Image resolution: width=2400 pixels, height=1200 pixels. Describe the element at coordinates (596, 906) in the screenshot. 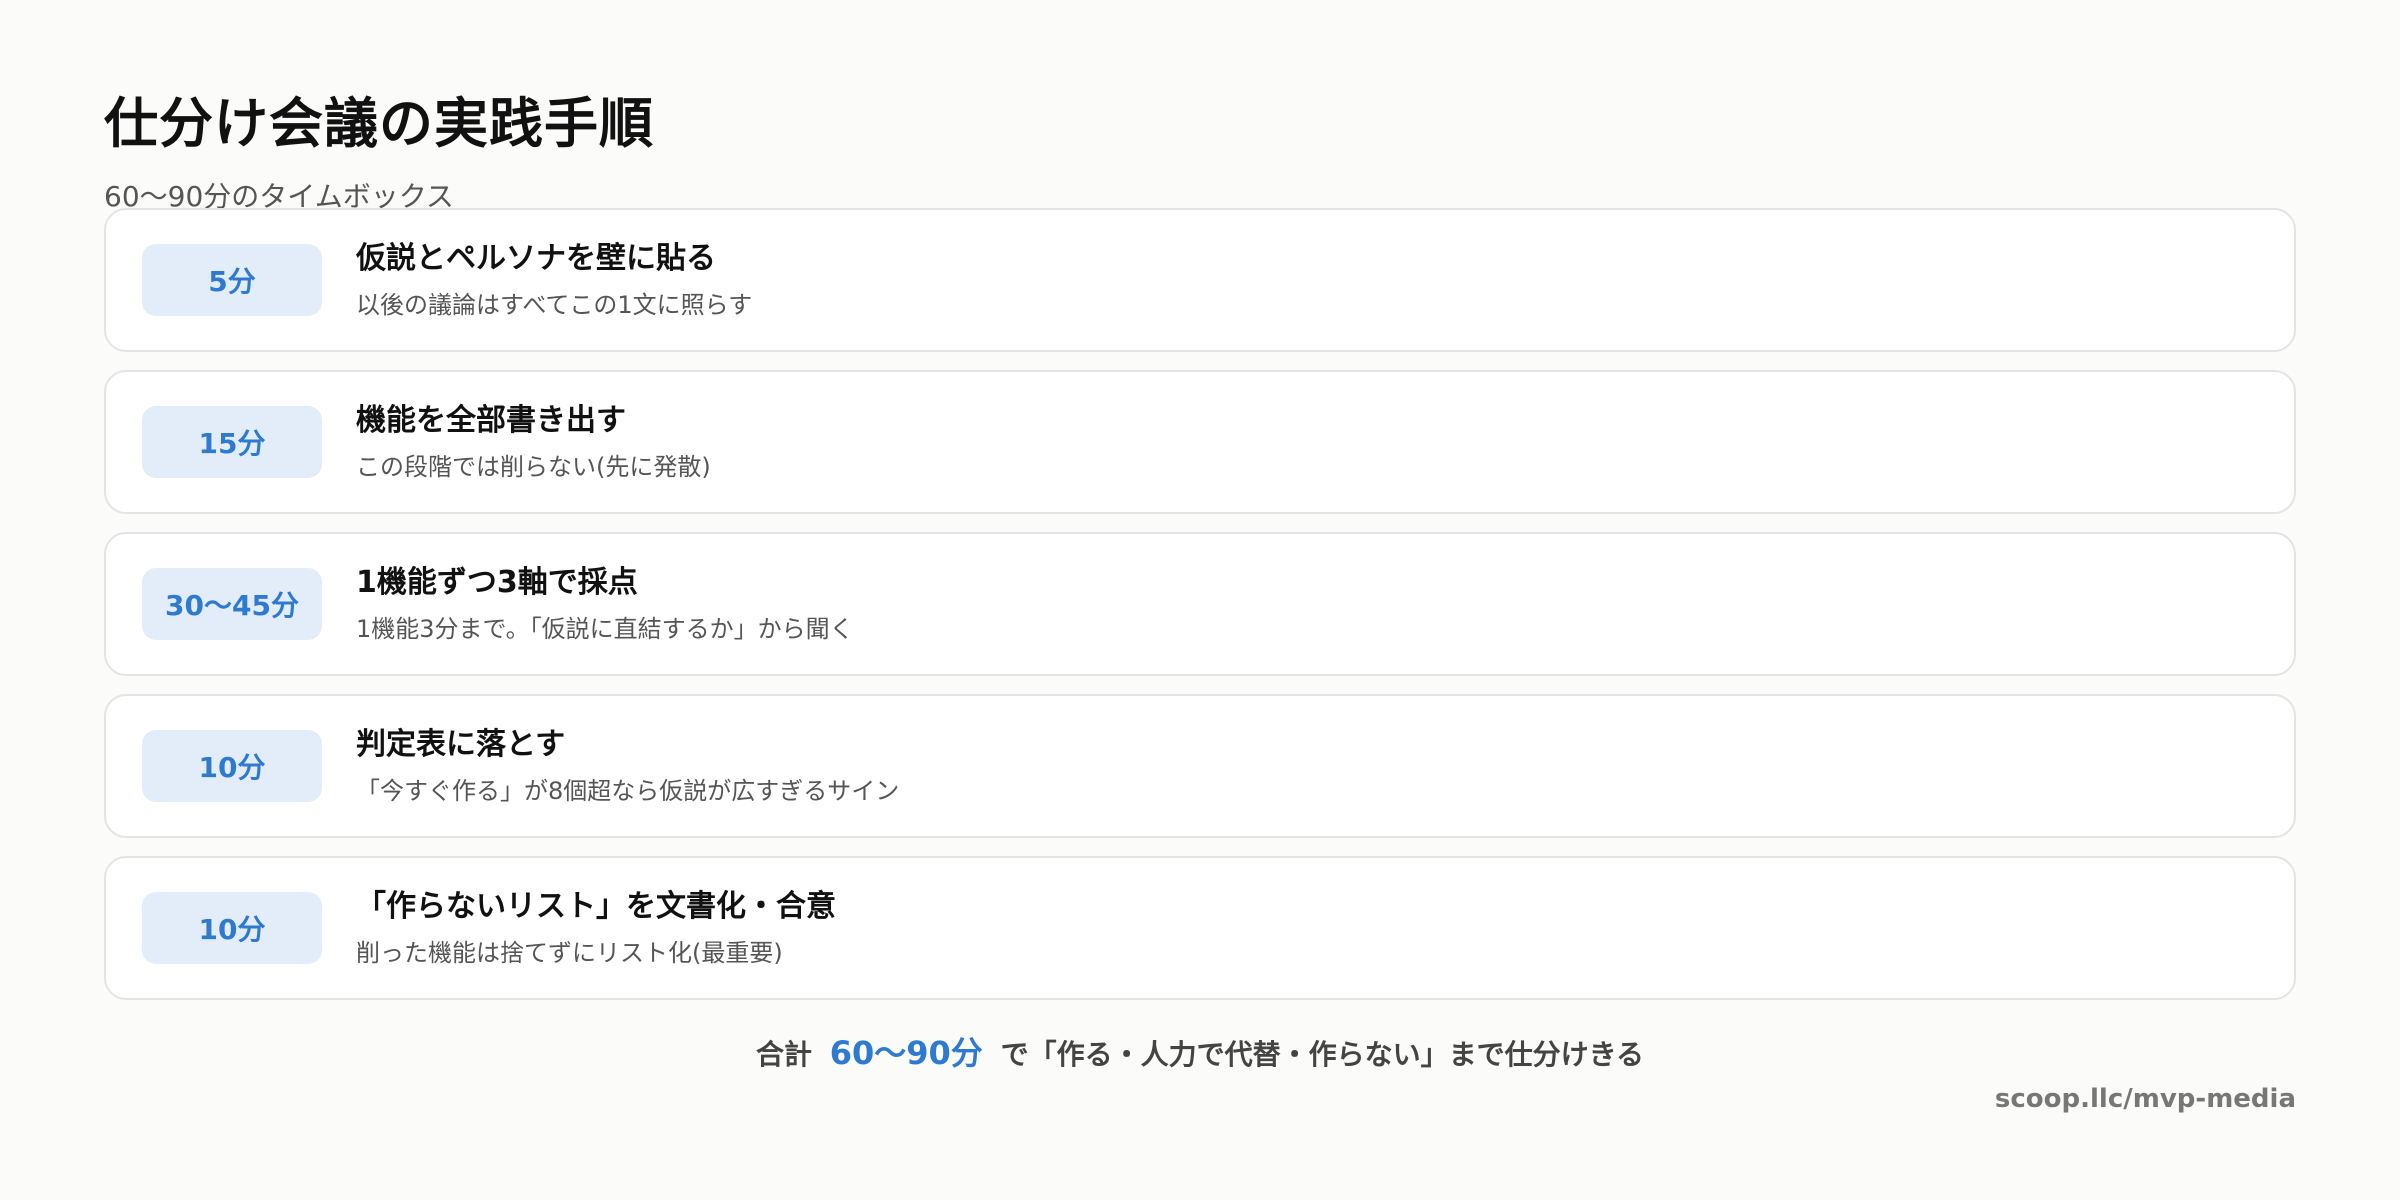

I see `step-title: 「作らないリスト」を文書化・合意` at that location.